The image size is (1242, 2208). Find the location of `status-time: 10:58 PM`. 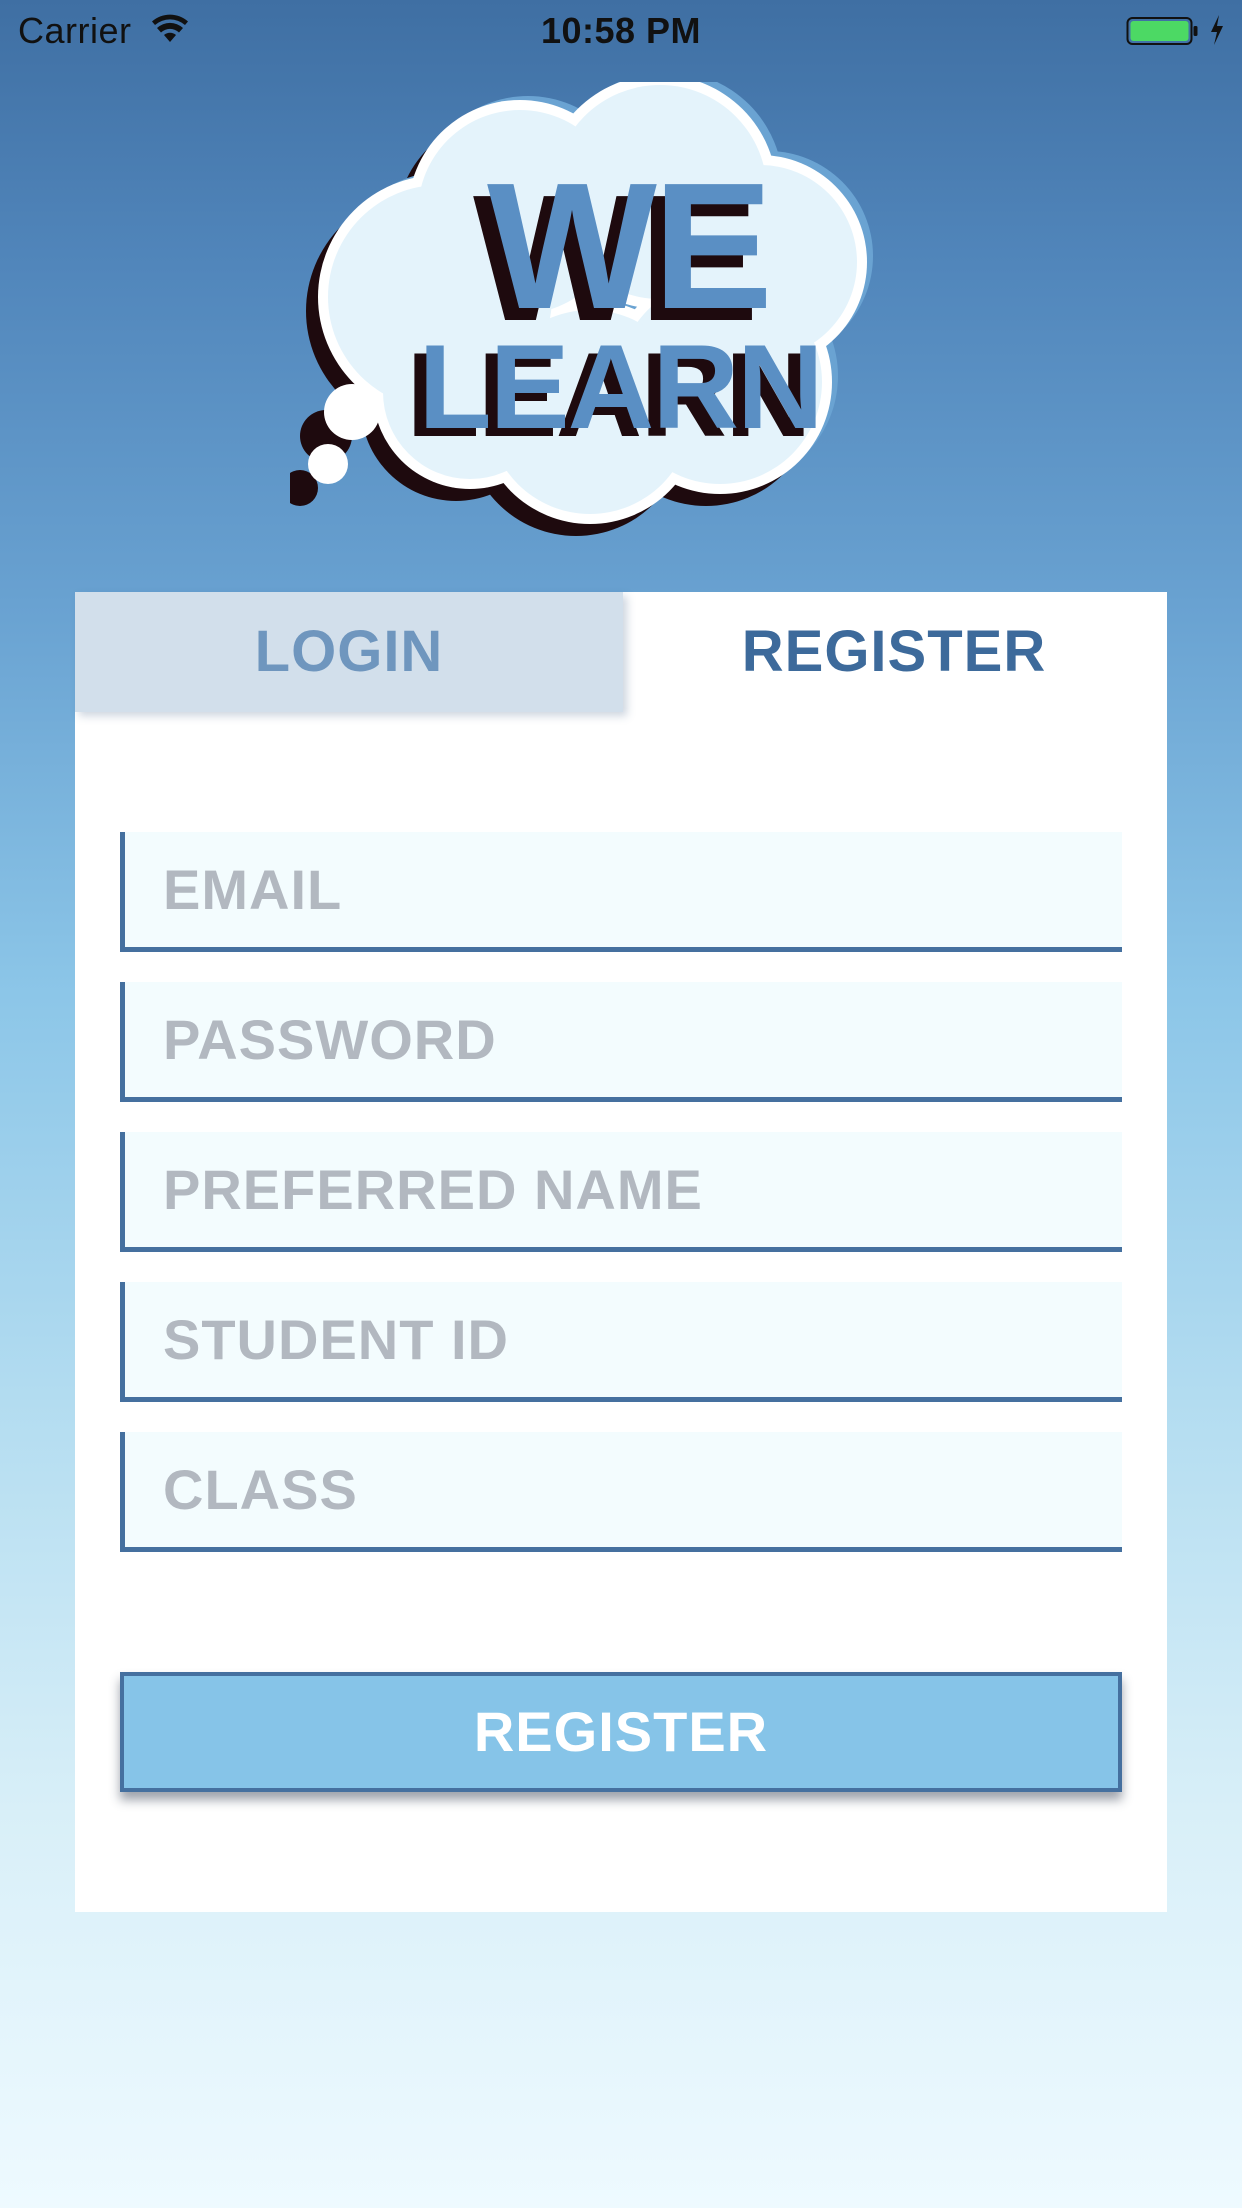

status-time: 10:58 PM is located at coordinates (621, 30).